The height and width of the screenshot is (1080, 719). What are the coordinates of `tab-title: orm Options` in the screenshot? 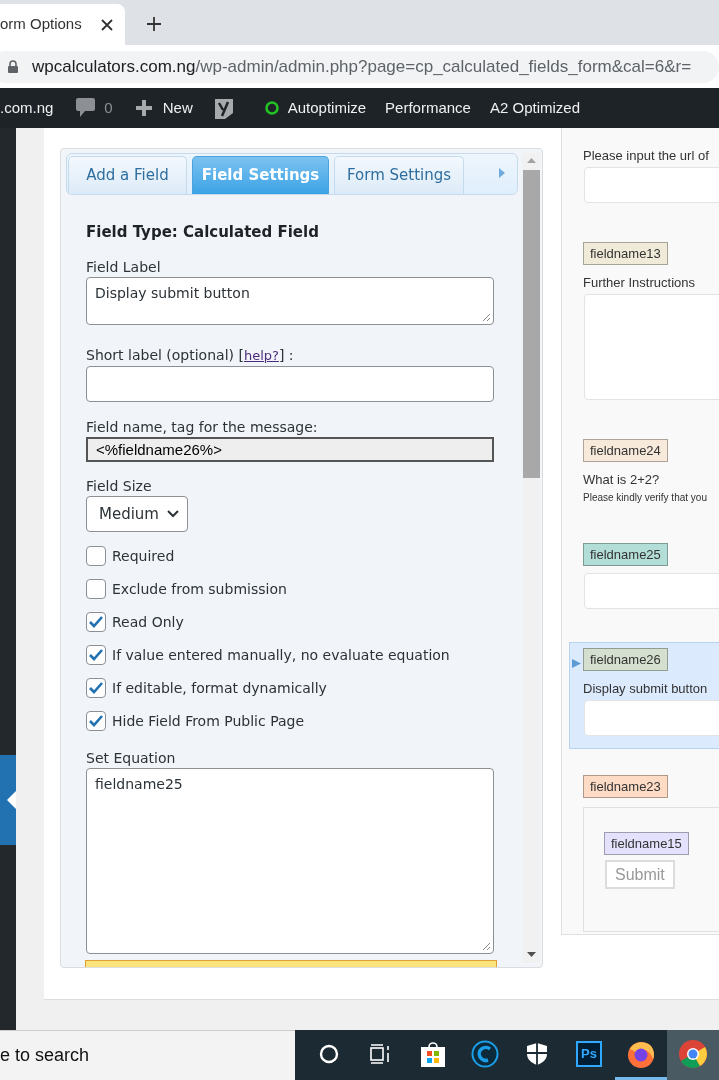 It's located at (41, 24).